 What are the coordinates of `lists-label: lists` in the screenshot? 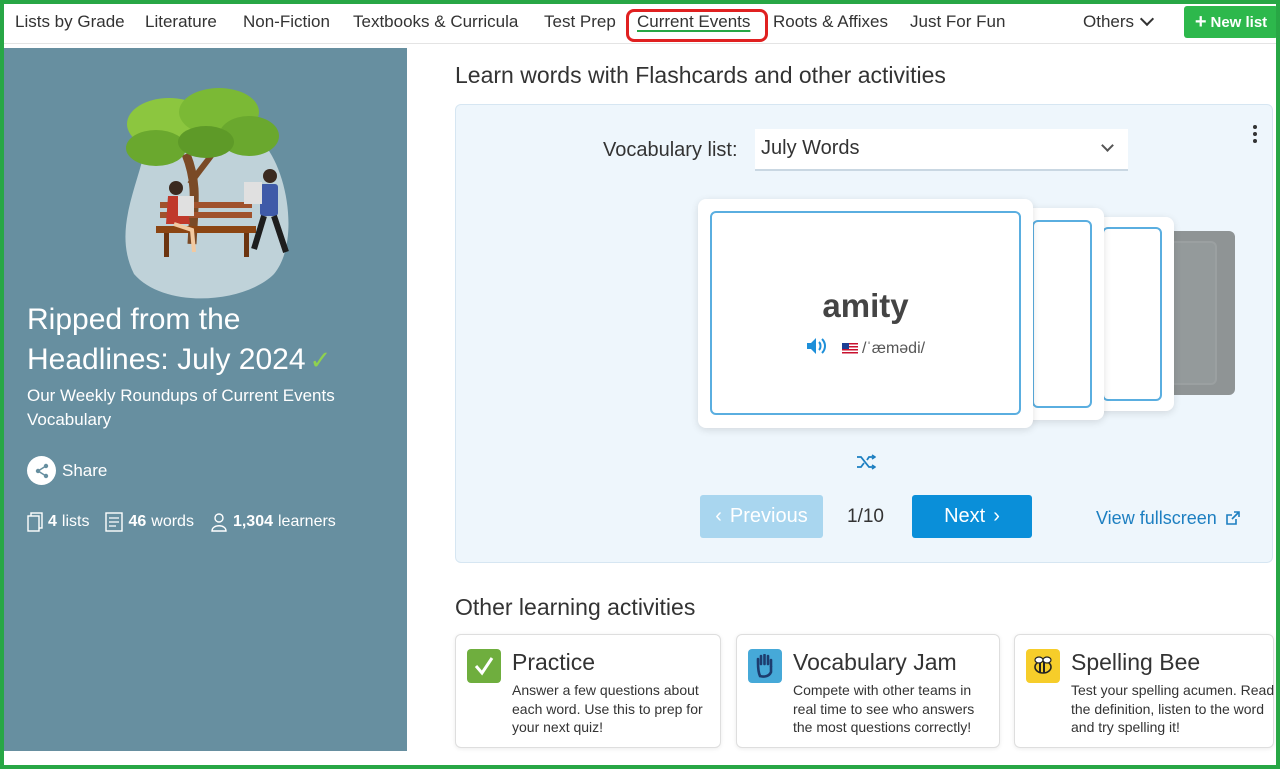 It's located at (75, 521).